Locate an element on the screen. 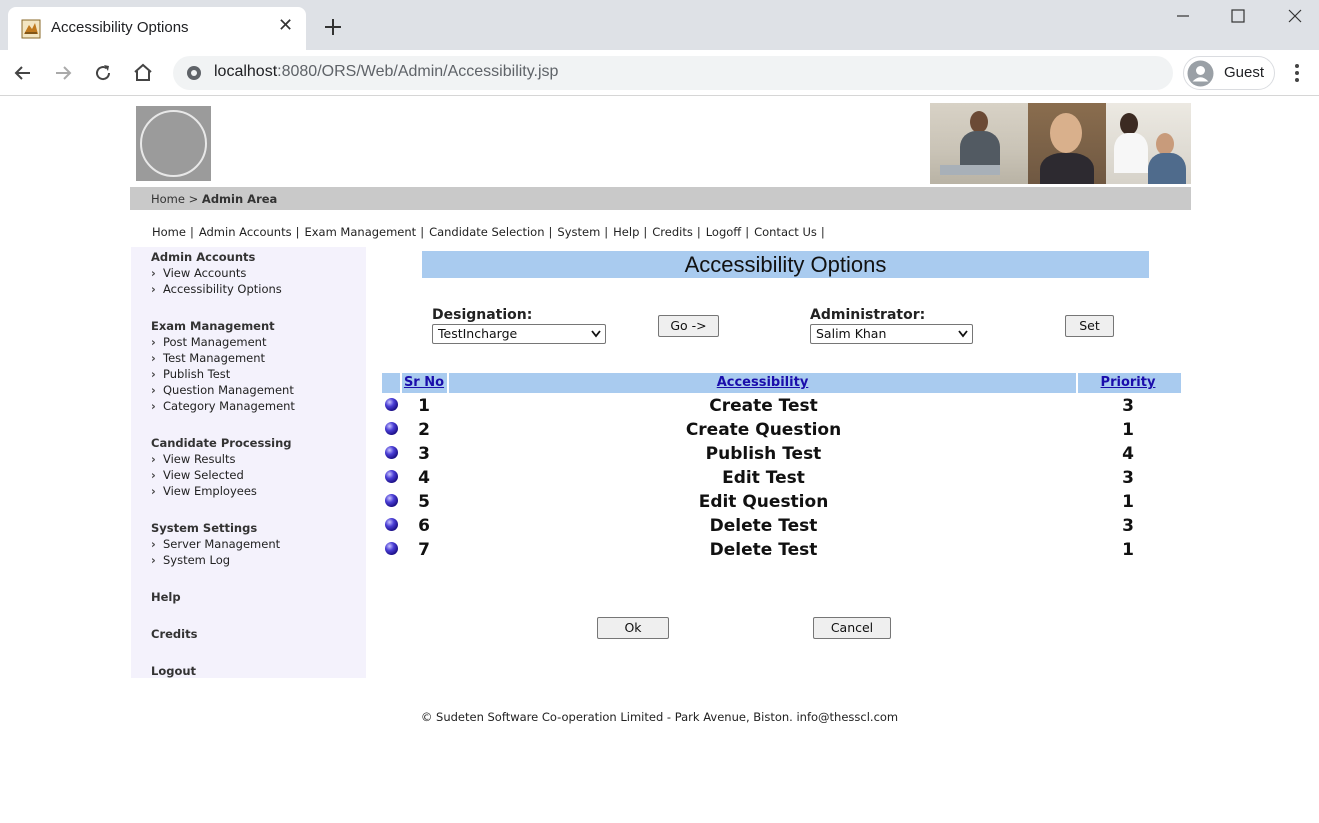 Image resolution: width=1319 pixels, height=823 pixels. ok-button: Ok is located at coordinates (633, 628).